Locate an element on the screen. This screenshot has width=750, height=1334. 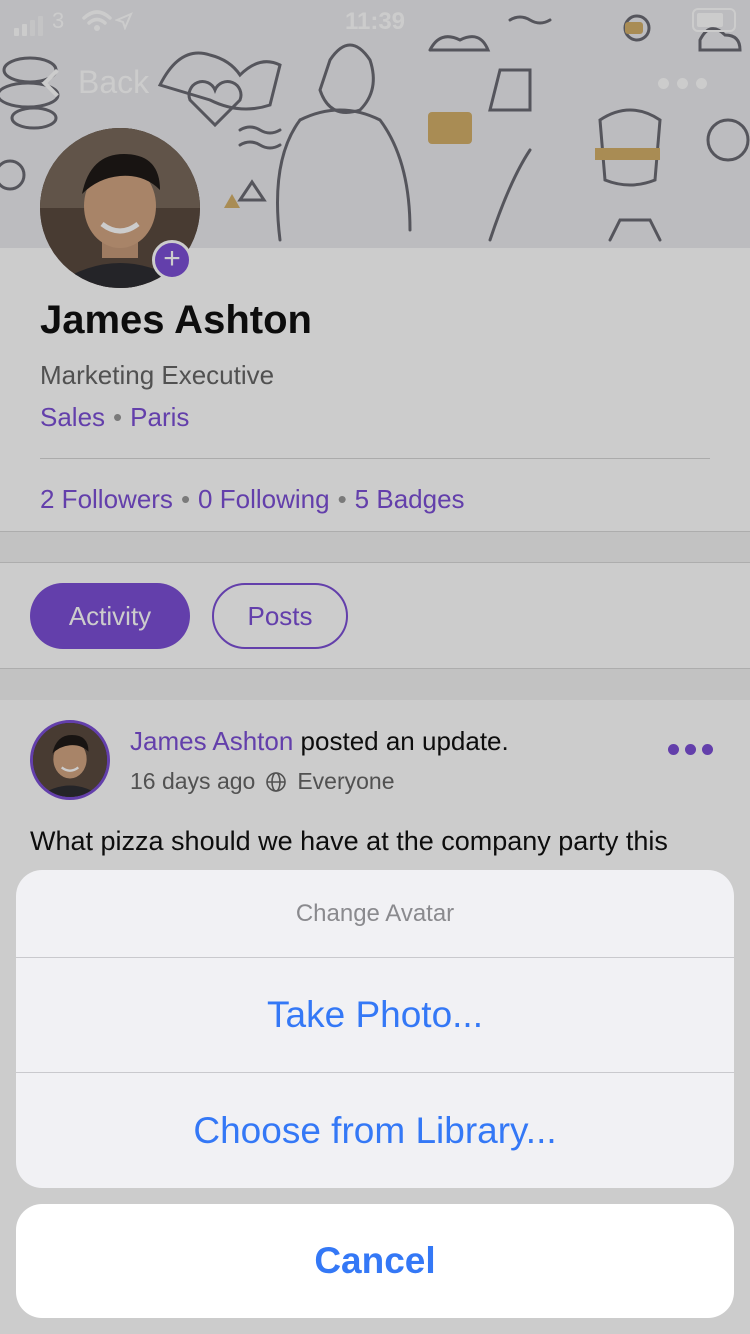
cancel-button: Cancel is located at coordinates (375, 1261).